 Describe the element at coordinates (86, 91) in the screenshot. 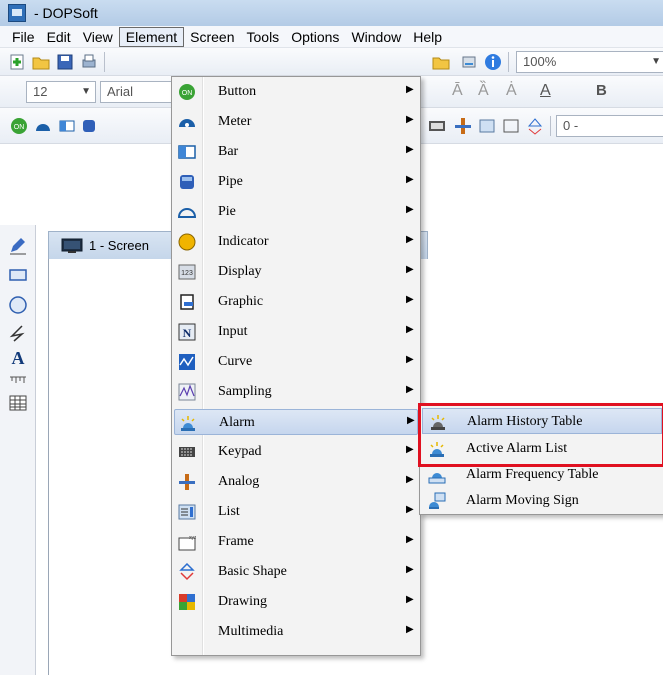

I see `chevron-down-icon: ▼` at that location.